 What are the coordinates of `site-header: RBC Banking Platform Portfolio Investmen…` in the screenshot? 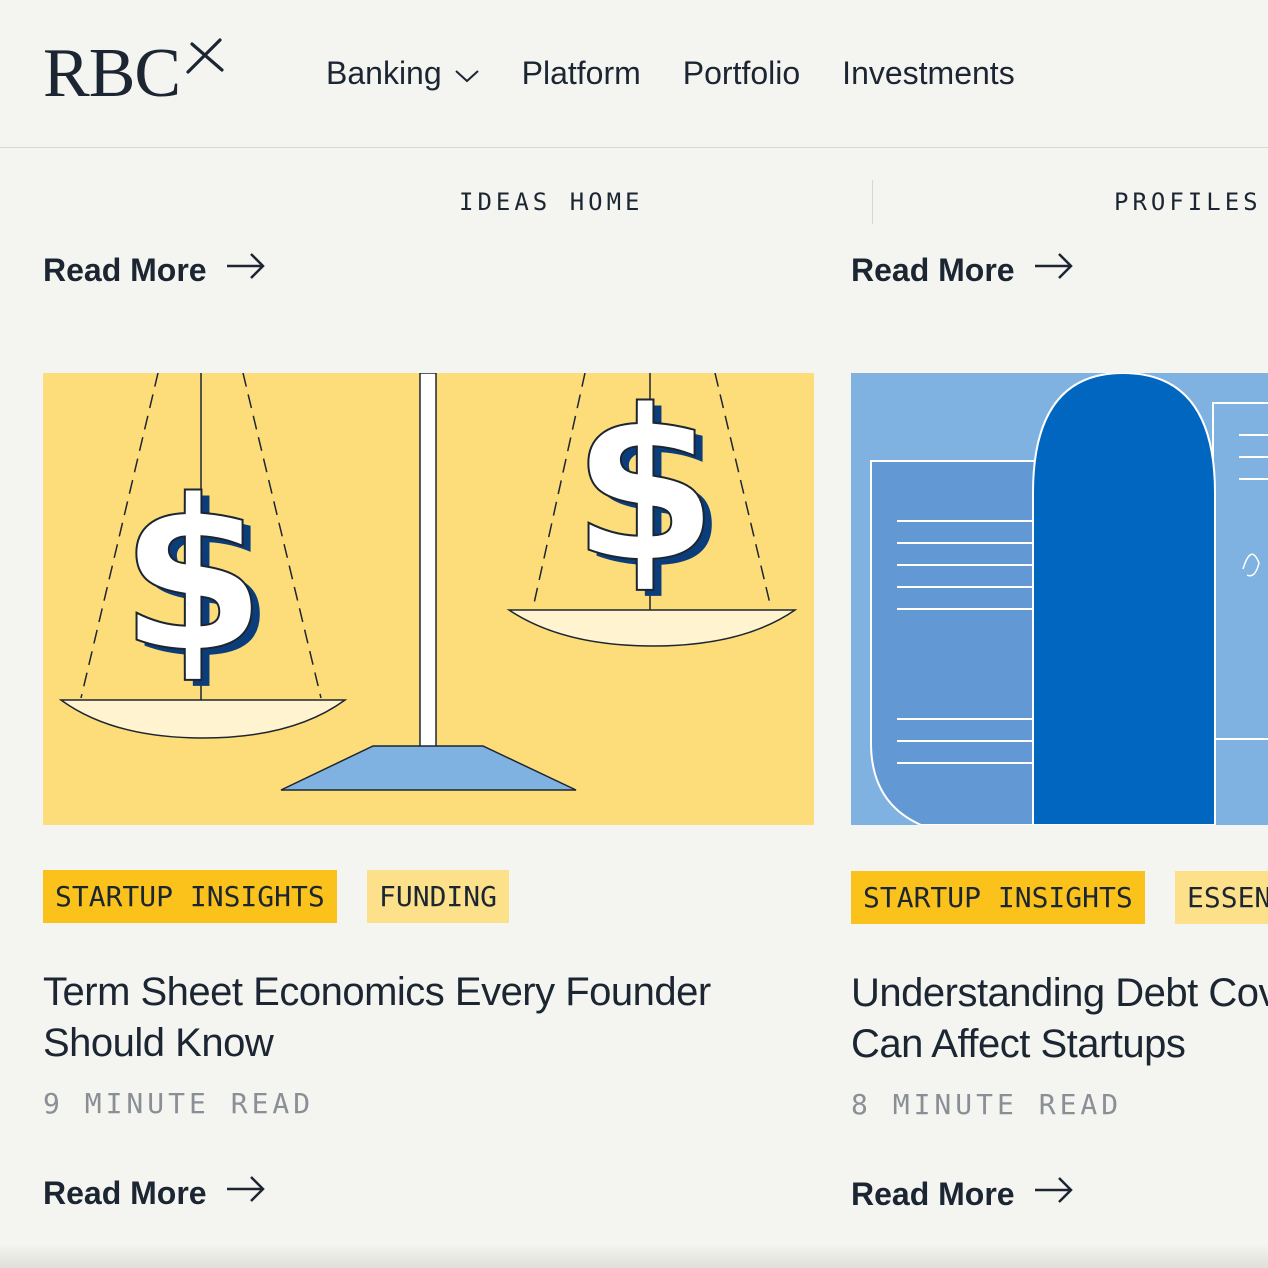 It's located at (634, 74).